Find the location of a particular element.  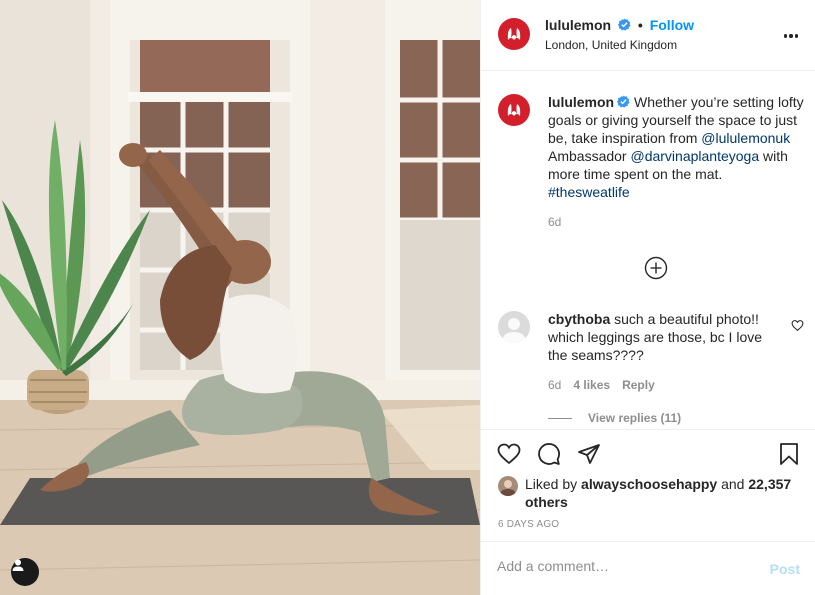

comment-likes: 4 likes is located at coordinates (591, 385).